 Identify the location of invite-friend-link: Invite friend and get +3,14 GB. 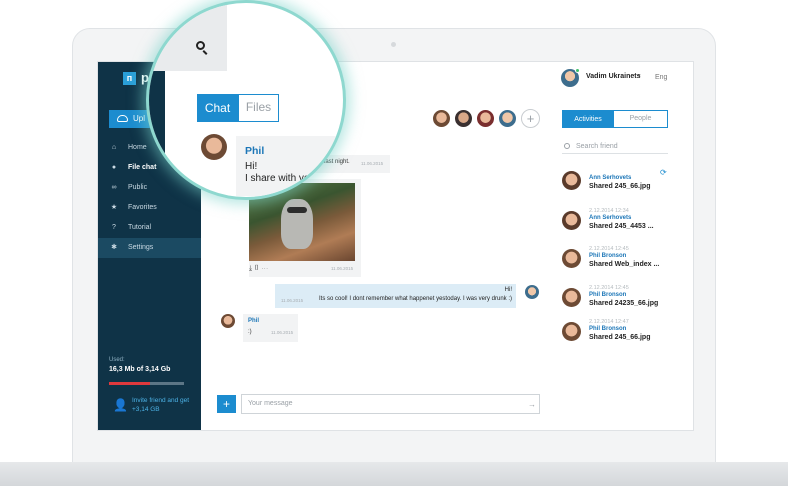
(163, 405).